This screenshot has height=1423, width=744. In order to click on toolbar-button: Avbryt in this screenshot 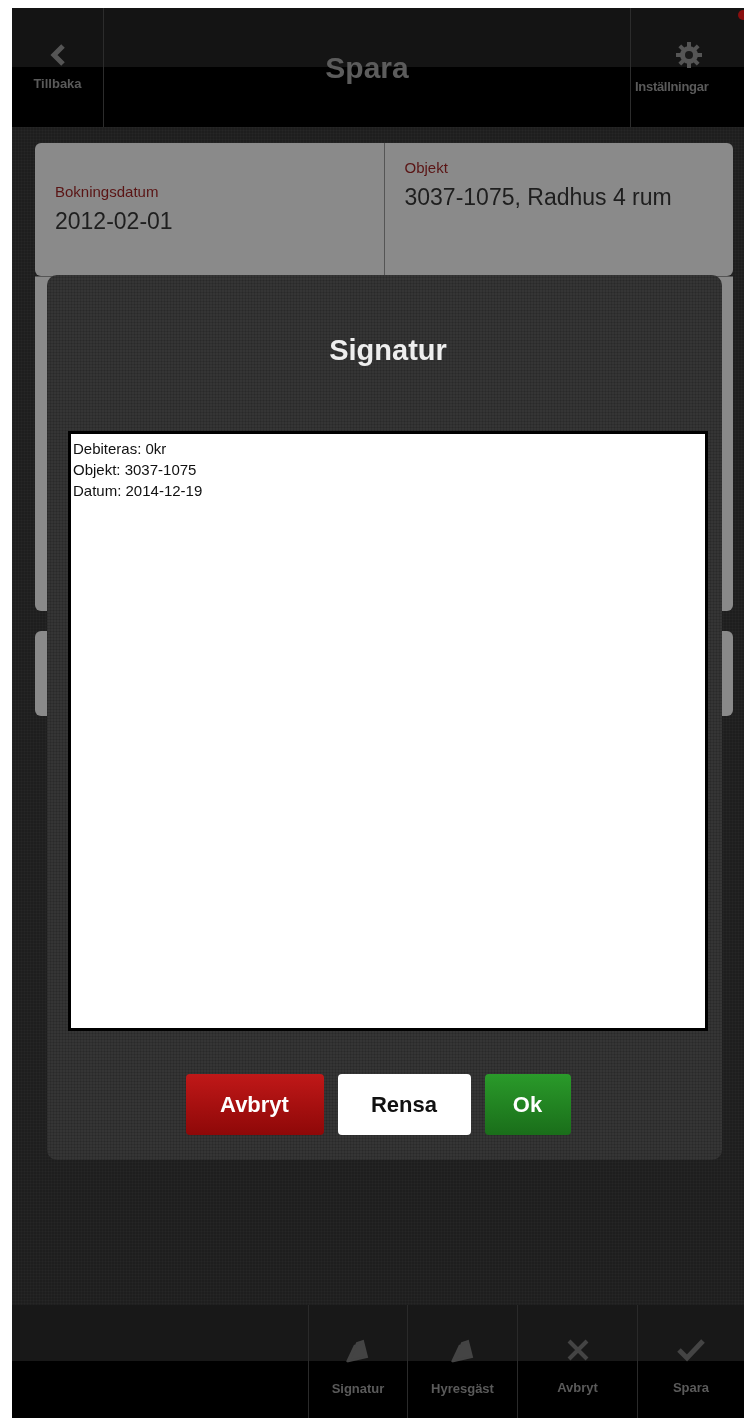, I will do `click(577, 1361)`.